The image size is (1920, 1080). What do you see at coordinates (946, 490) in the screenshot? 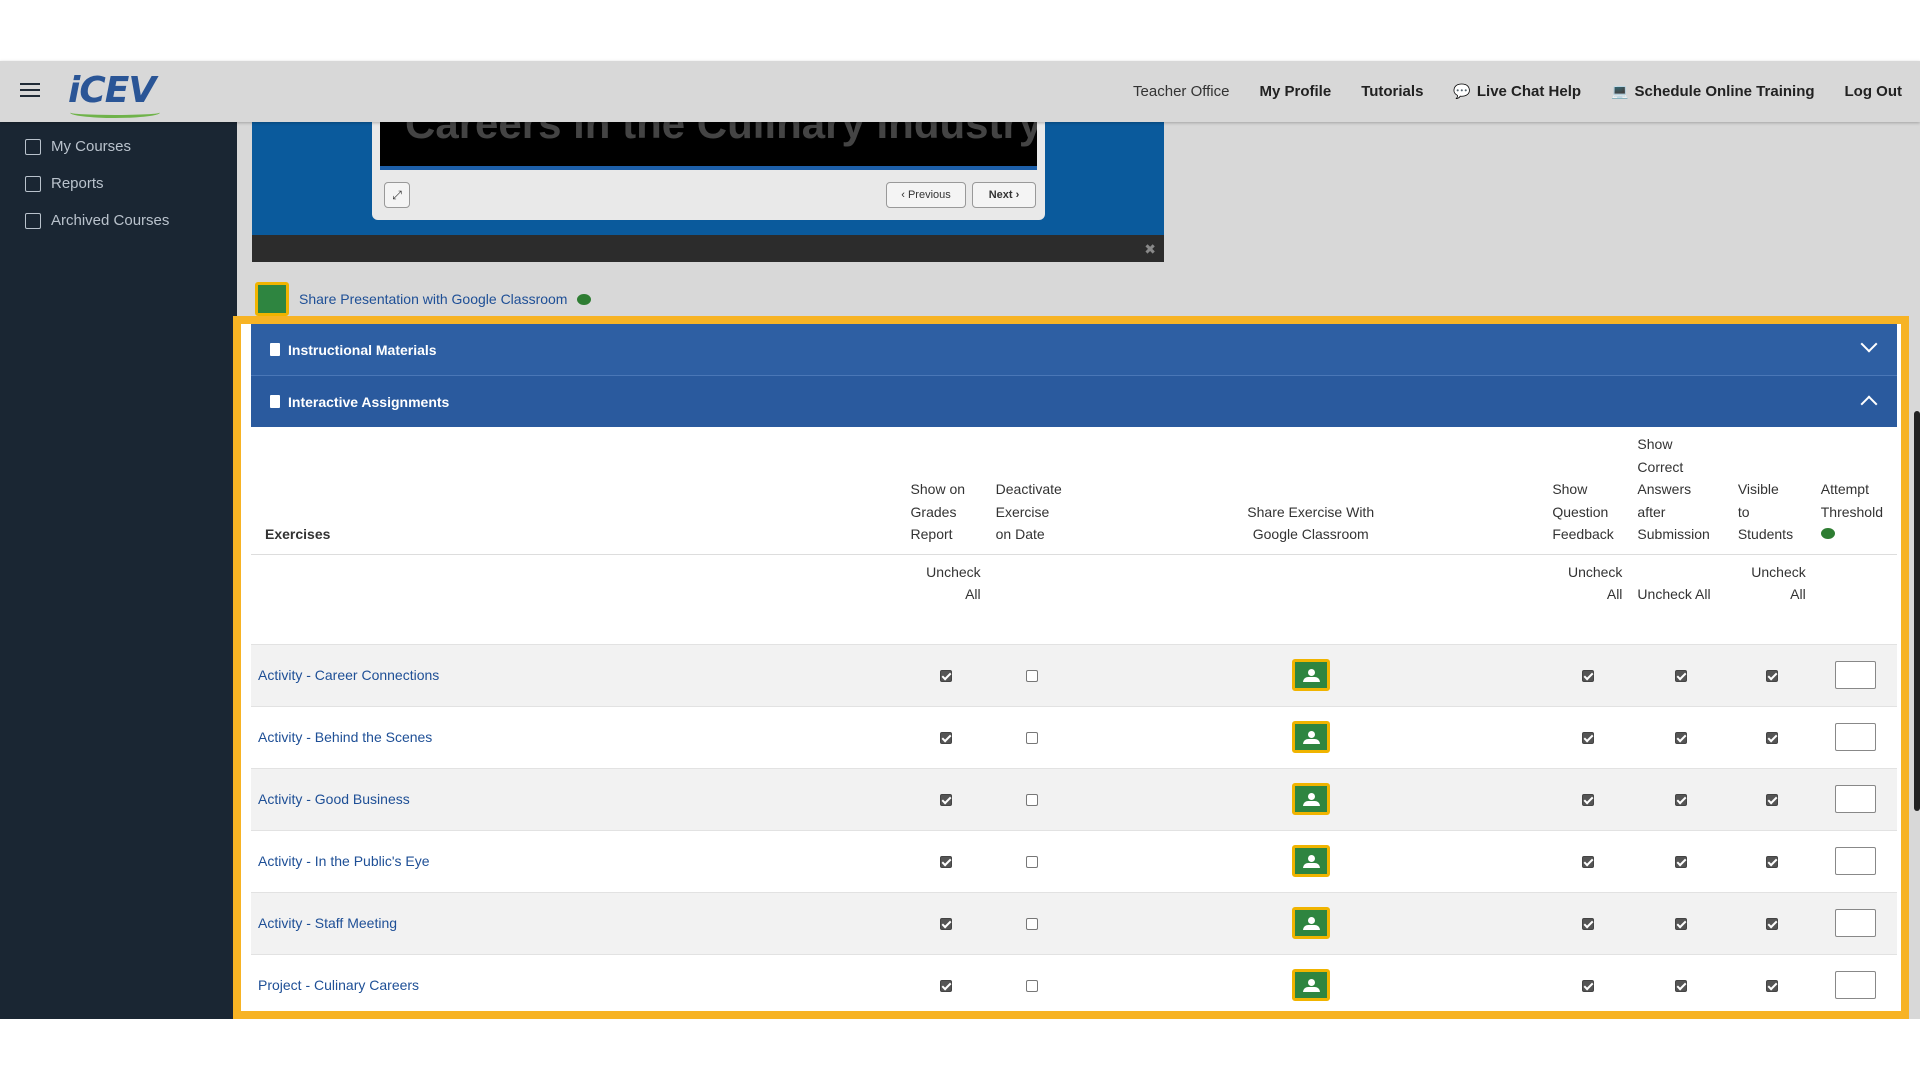
I see `header-grades-report: Show on Grades Report` at bounding box center [946, 490].